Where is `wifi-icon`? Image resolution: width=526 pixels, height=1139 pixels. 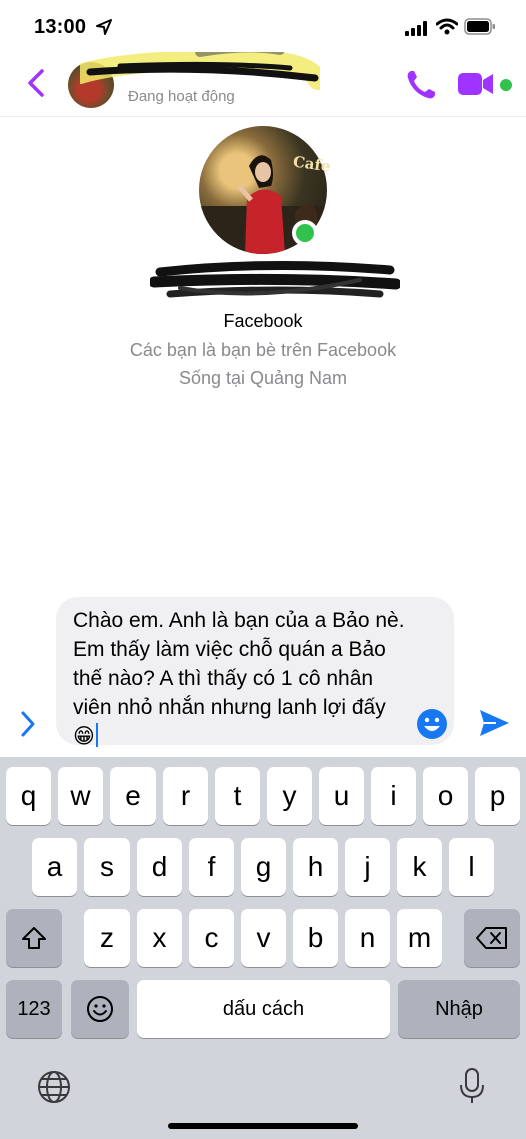 wifi-icon is located at coordinates (447, 26).